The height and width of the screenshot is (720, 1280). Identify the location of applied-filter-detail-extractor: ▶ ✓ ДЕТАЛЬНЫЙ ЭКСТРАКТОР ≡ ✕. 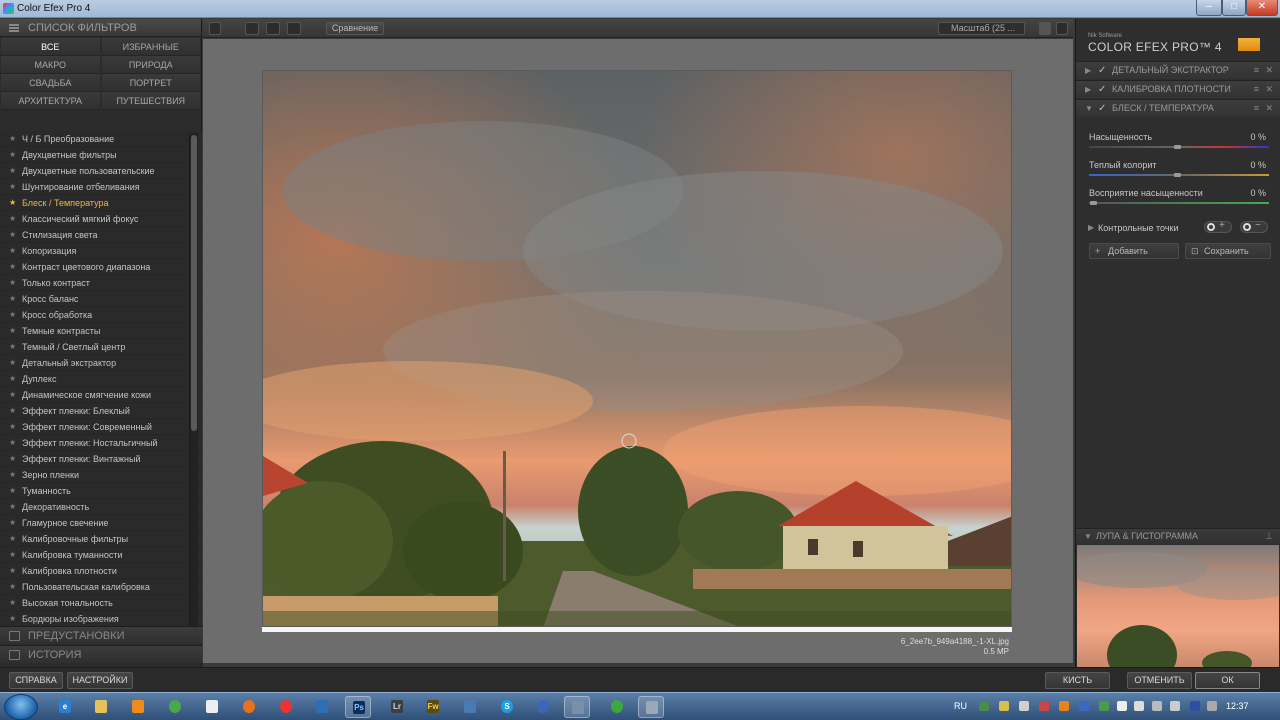
(1178, 70).